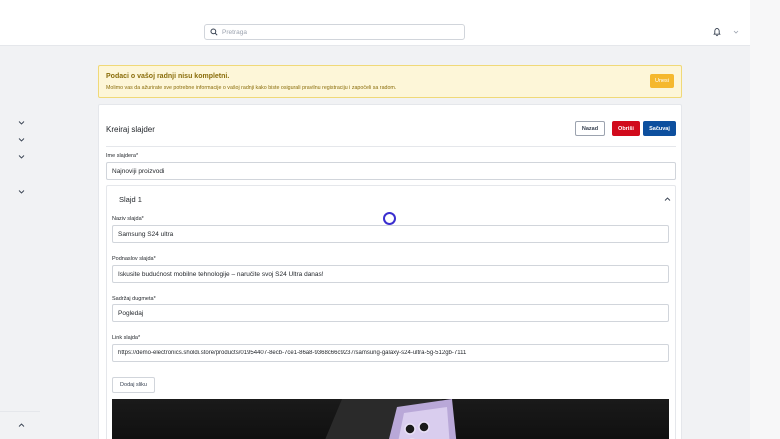  What do you see at coordinates (667, 199) in the screenshot?
I see `chevron-up-icon` at bounding box center [667, 199].